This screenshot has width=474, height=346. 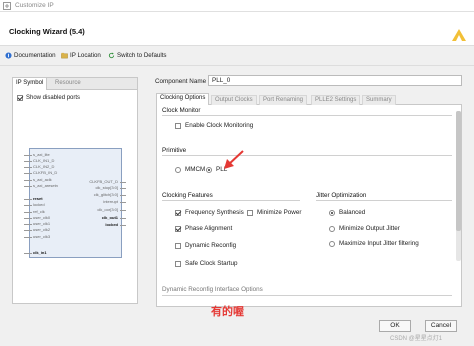 I want to click on minimize-output-jitter-radio, so click(x=332, y=228).